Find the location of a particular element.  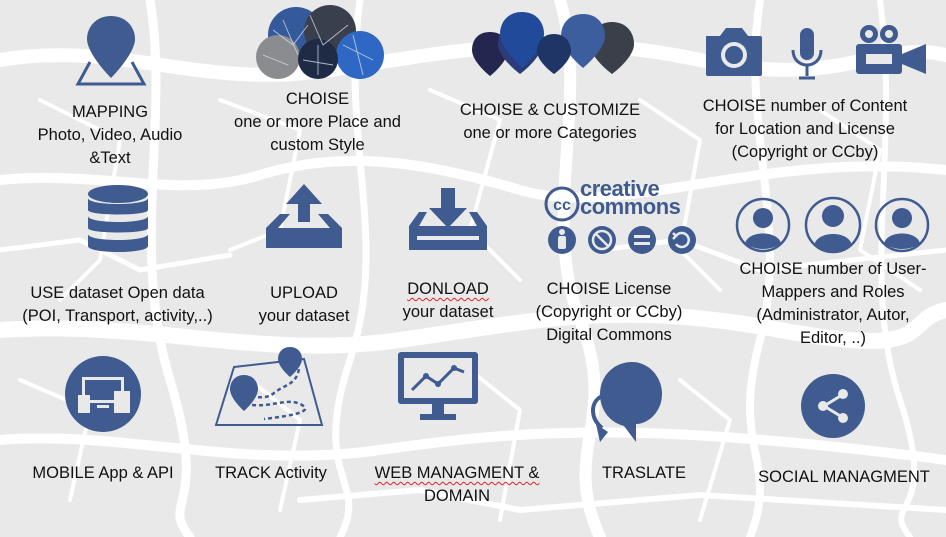

devices-icon is located at coordinates (103, 394).